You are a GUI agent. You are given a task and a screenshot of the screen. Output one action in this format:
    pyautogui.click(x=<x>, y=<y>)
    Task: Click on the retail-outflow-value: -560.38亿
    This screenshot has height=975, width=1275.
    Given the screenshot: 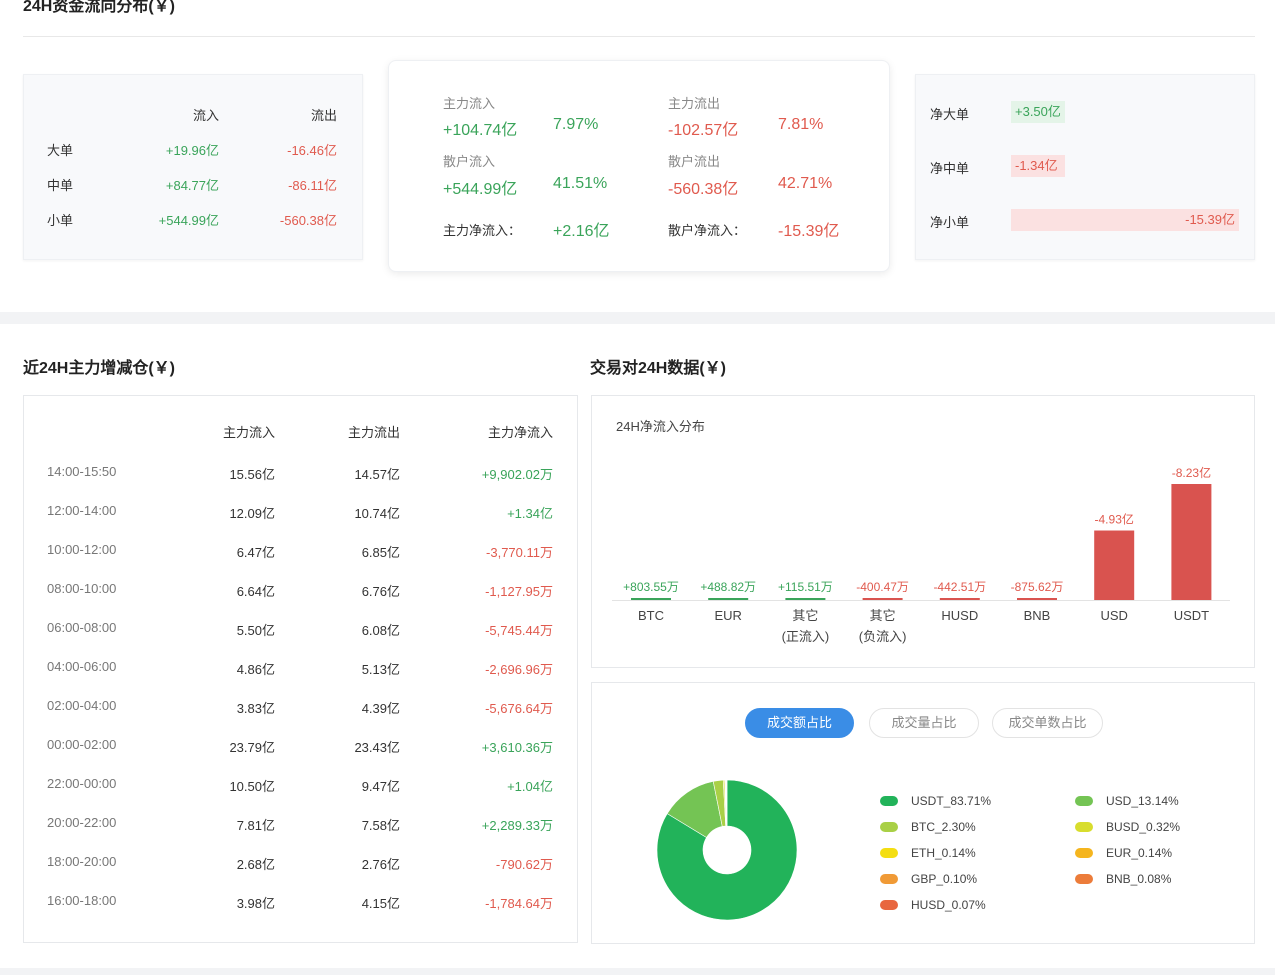 What is the action you would take?
    pyautogui.click(x=703, y=189)
    